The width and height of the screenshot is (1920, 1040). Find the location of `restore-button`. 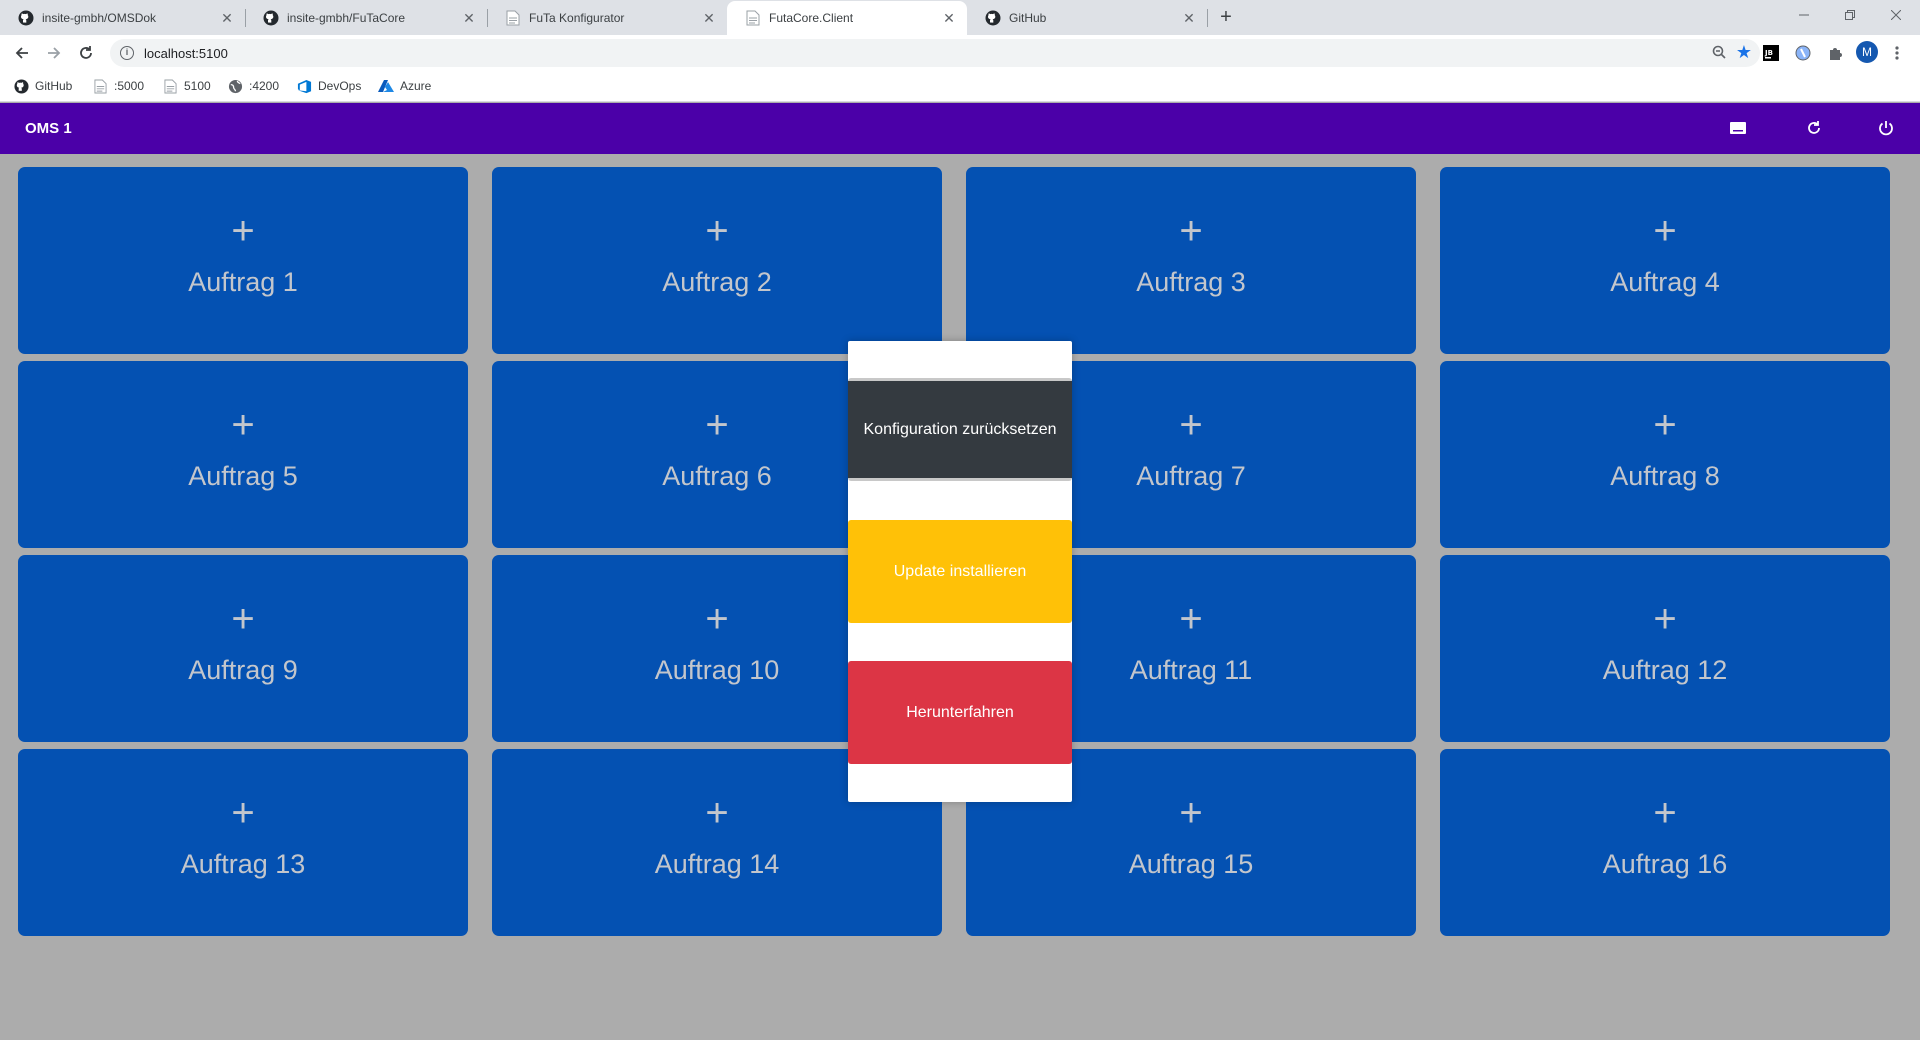

restore-button is located at coordinates (1850, 15).